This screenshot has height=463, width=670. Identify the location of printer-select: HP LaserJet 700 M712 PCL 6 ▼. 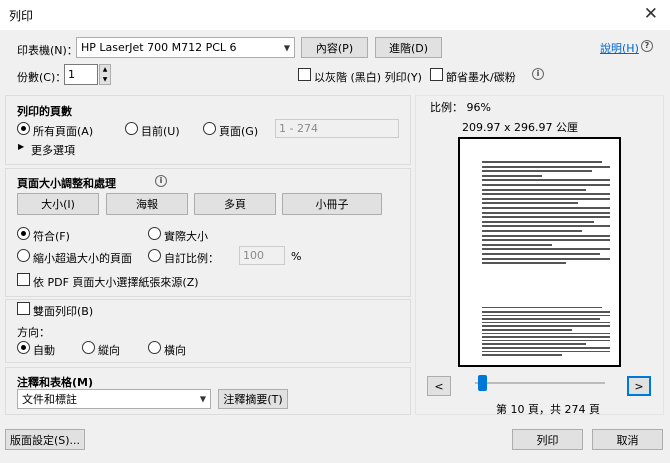
(185, 47).